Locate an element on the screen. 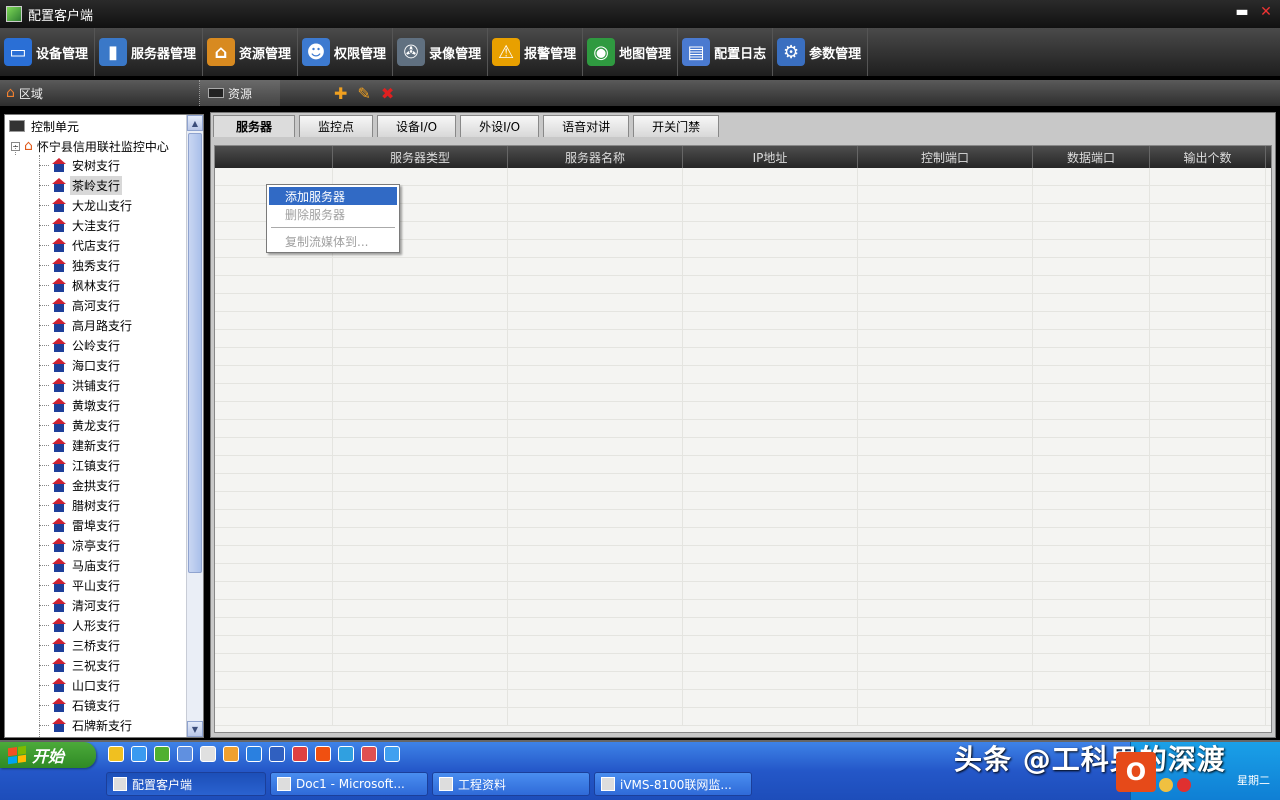  tree-scrollbar: ▲ ▼ is located at coordinates (194, 426).